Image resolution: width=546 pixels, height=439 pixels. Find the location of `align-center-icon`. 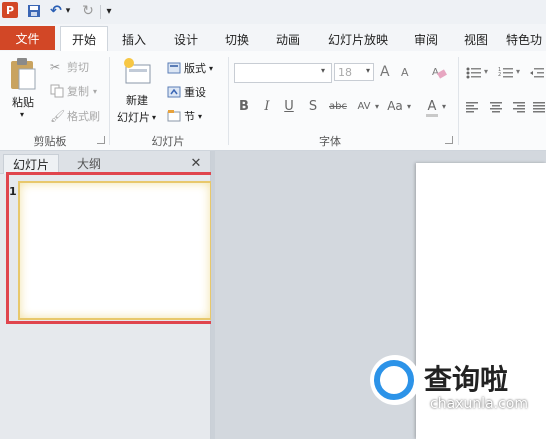

align-center-icon is located at coordinates (496, 107).